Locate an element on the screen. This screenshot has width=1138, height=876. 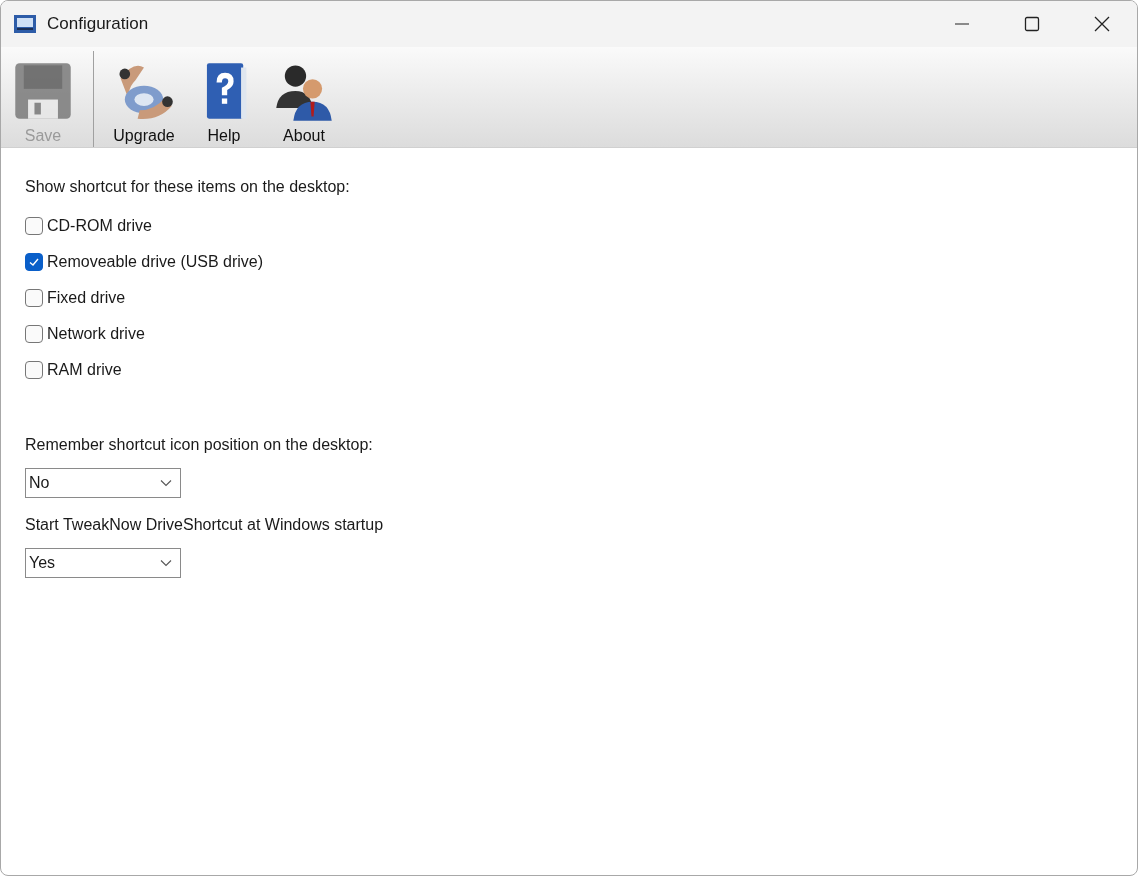
checkbox-option: RAM drive is located at coordinates (73, 370).